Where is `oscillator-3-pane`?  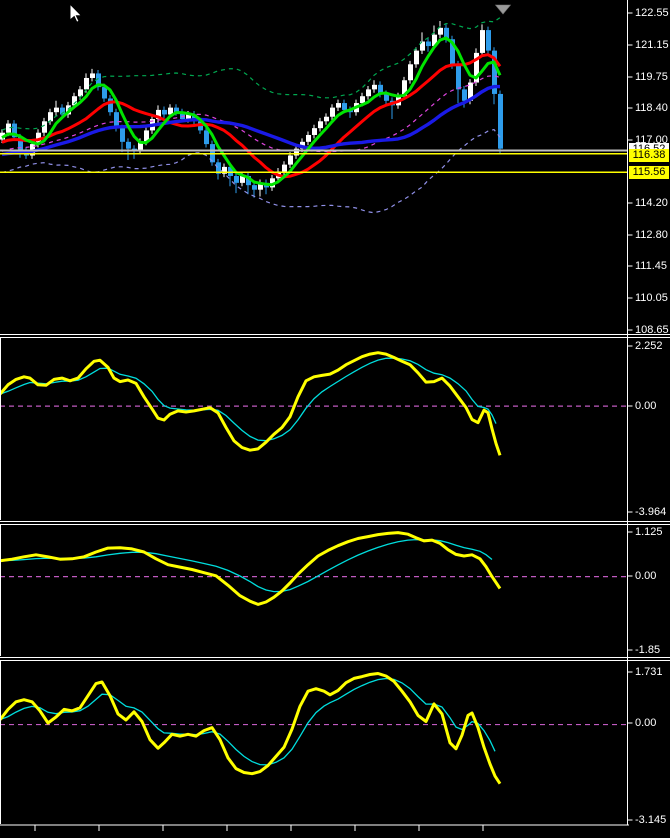 oscillator-3-pane is located at coordinates (314, 728).